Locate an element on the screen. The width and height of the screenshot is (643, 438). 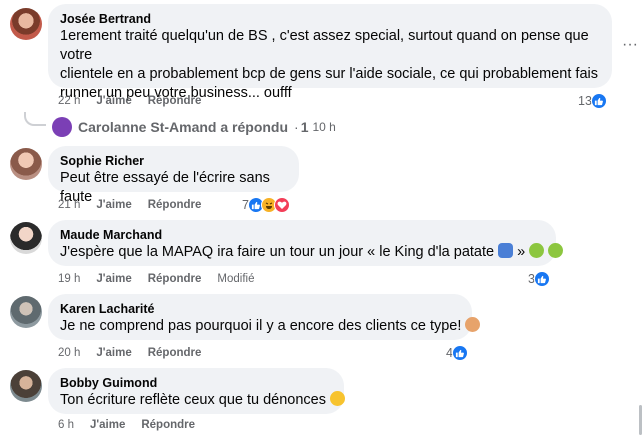
reply-count: 1 is located at coordinates (304, 127).